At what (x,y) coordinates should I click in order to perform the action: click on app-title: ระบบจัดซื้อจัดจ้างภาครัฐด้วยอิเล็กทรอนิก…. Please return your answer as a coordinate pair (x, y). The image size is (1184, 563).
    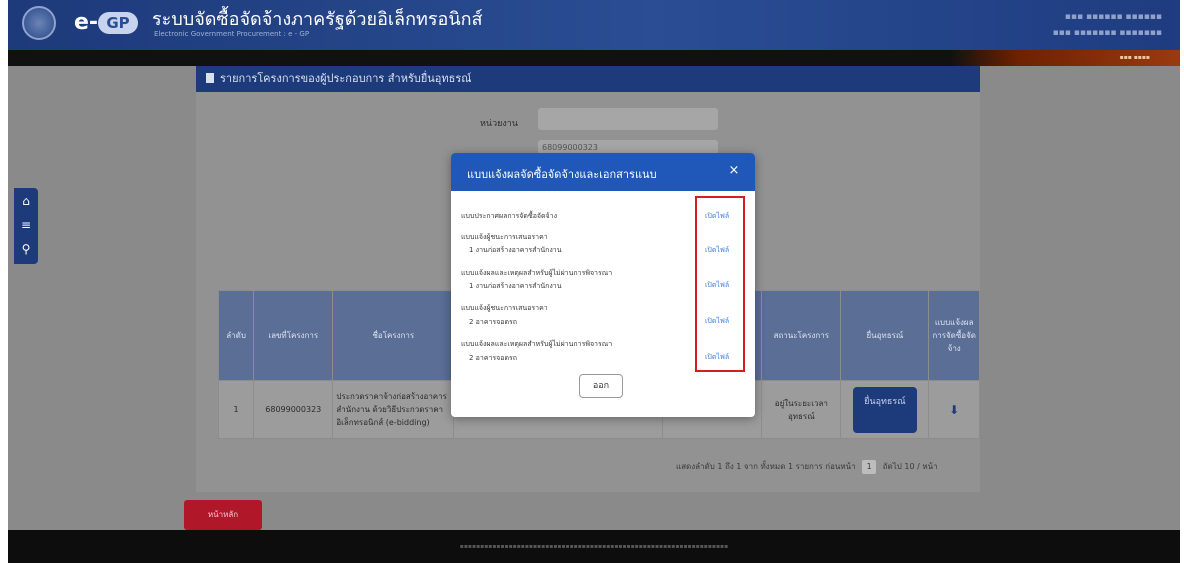
    Looking at the image, I should click on (317, 19).